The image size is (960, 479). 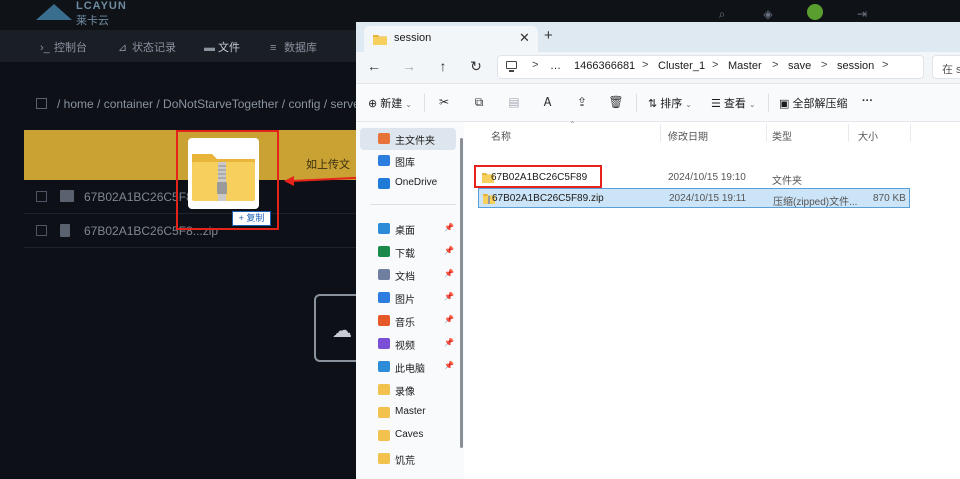 What do you see at coordinates (147, 47) in the screenshot?
I see `nav-status: ⊿ 状态记录` at bounding box center [147, 47].